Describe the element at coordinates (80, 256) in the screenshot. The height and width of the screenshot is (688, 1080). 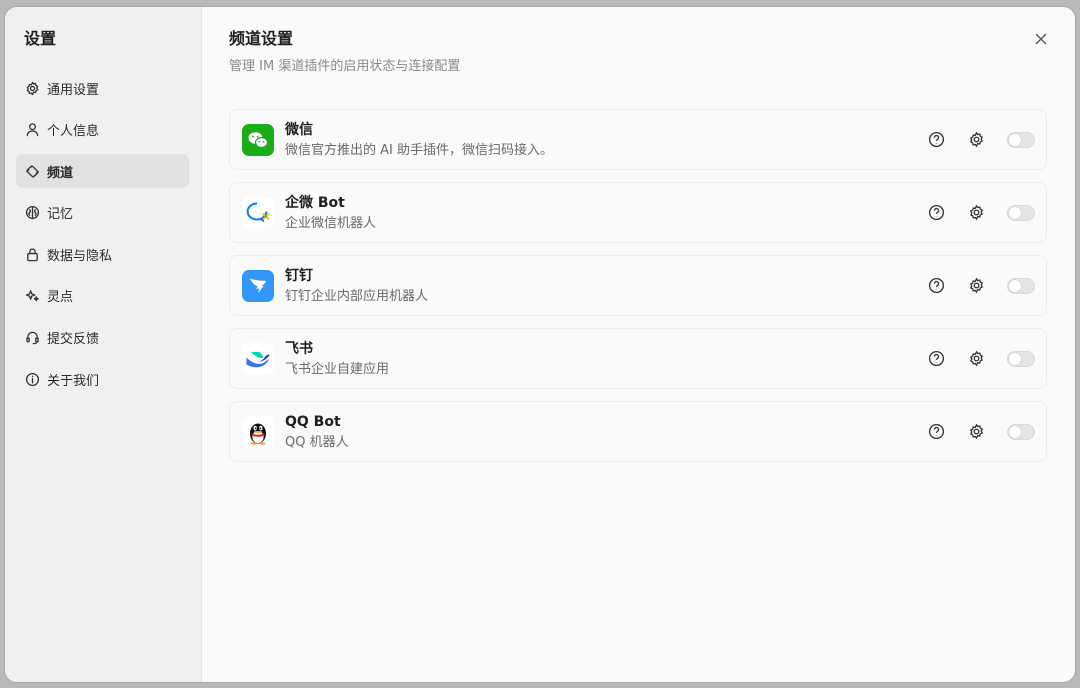
I see `sidebar-item-label: 数据与隐私` at that location.